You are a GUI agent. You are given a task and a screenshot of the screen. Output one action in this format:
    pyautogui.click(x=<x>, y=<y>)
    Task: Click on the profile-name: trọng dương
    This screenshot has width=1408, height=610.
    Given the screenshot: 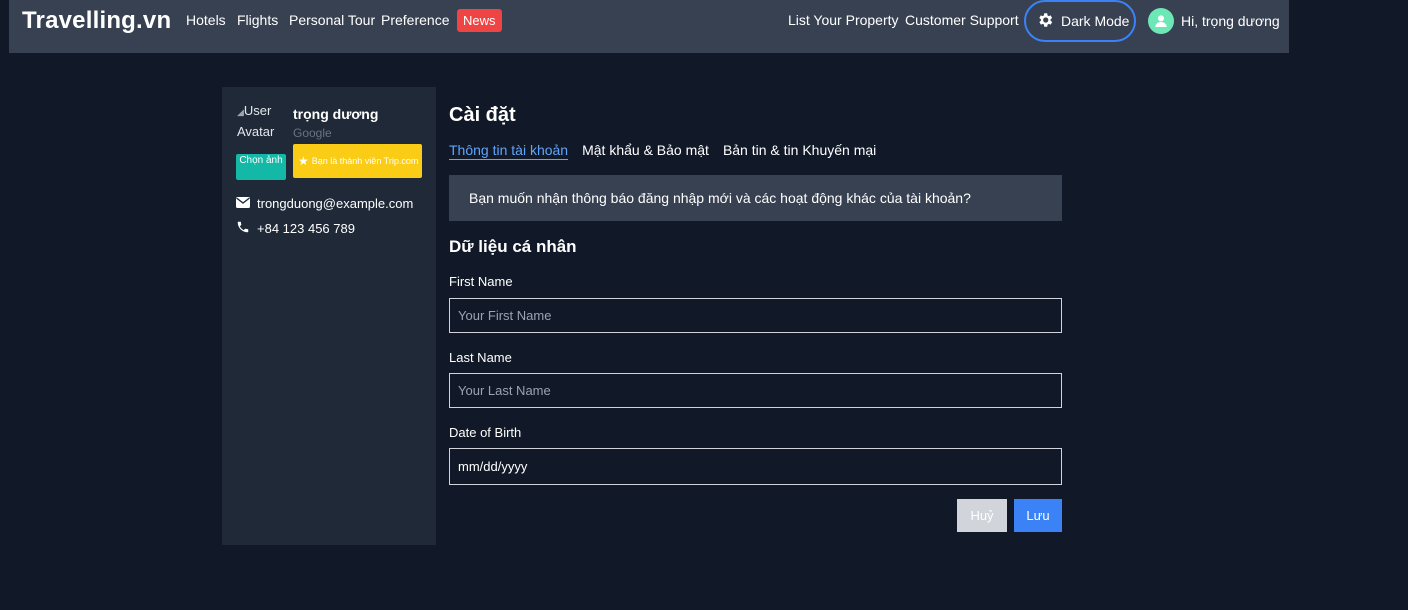 What is the action you would take?
    pyautogui.click(x=336, y=114)
    